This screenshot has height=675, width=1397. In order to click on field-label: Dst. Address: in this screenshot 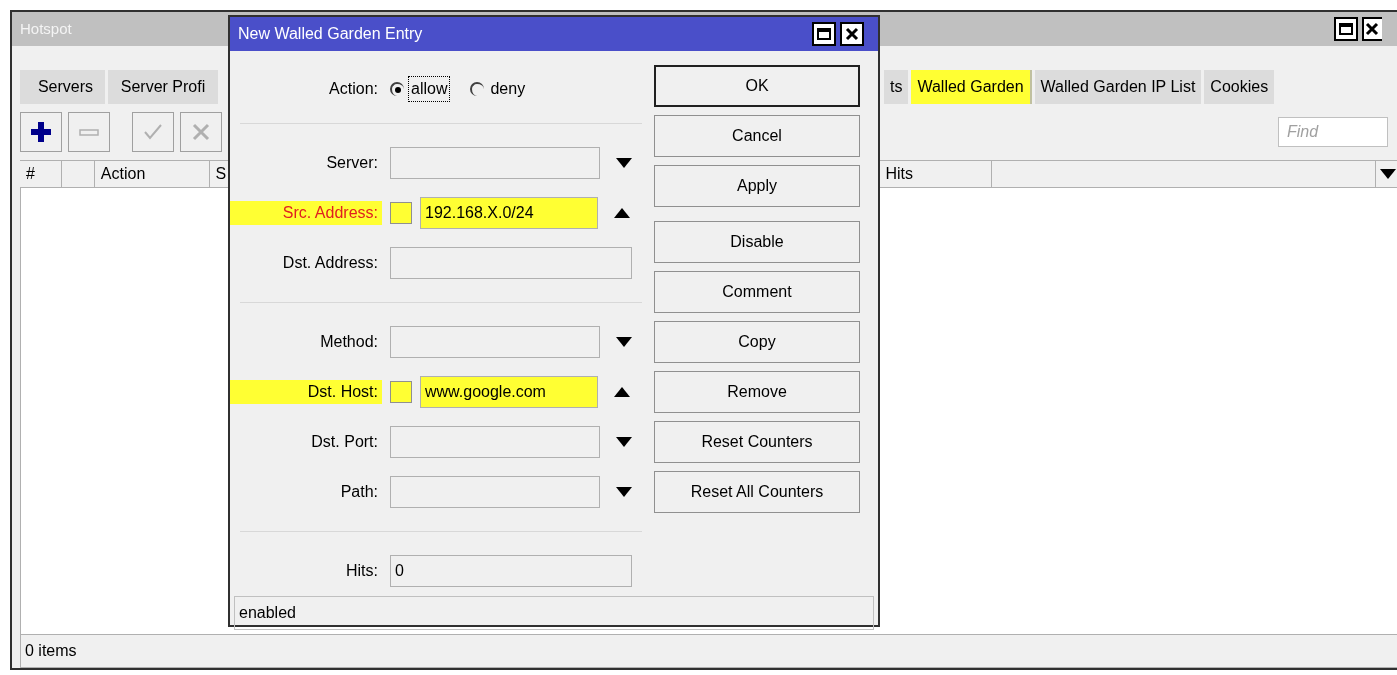, I will do `click(330, 263)`.